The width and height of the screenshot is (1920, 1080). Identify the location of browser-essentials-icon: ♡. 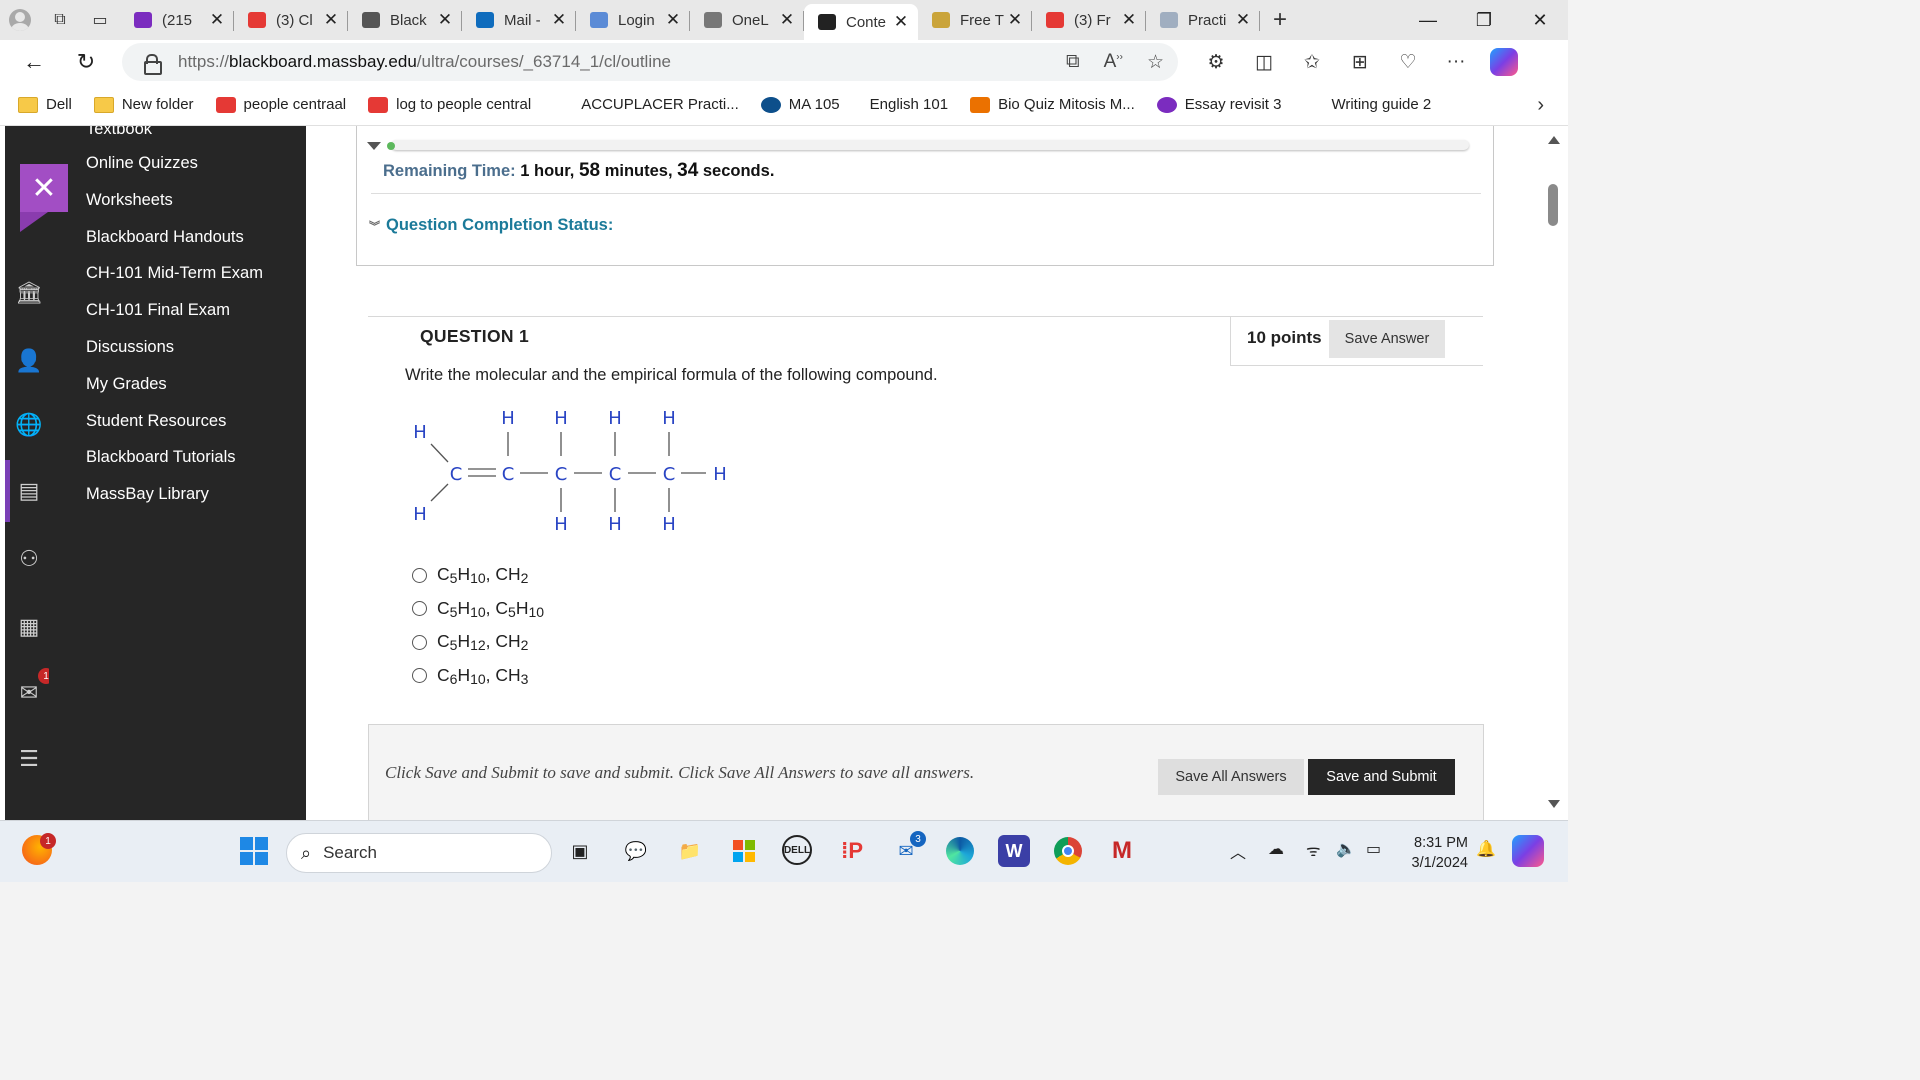
(1408, 62).